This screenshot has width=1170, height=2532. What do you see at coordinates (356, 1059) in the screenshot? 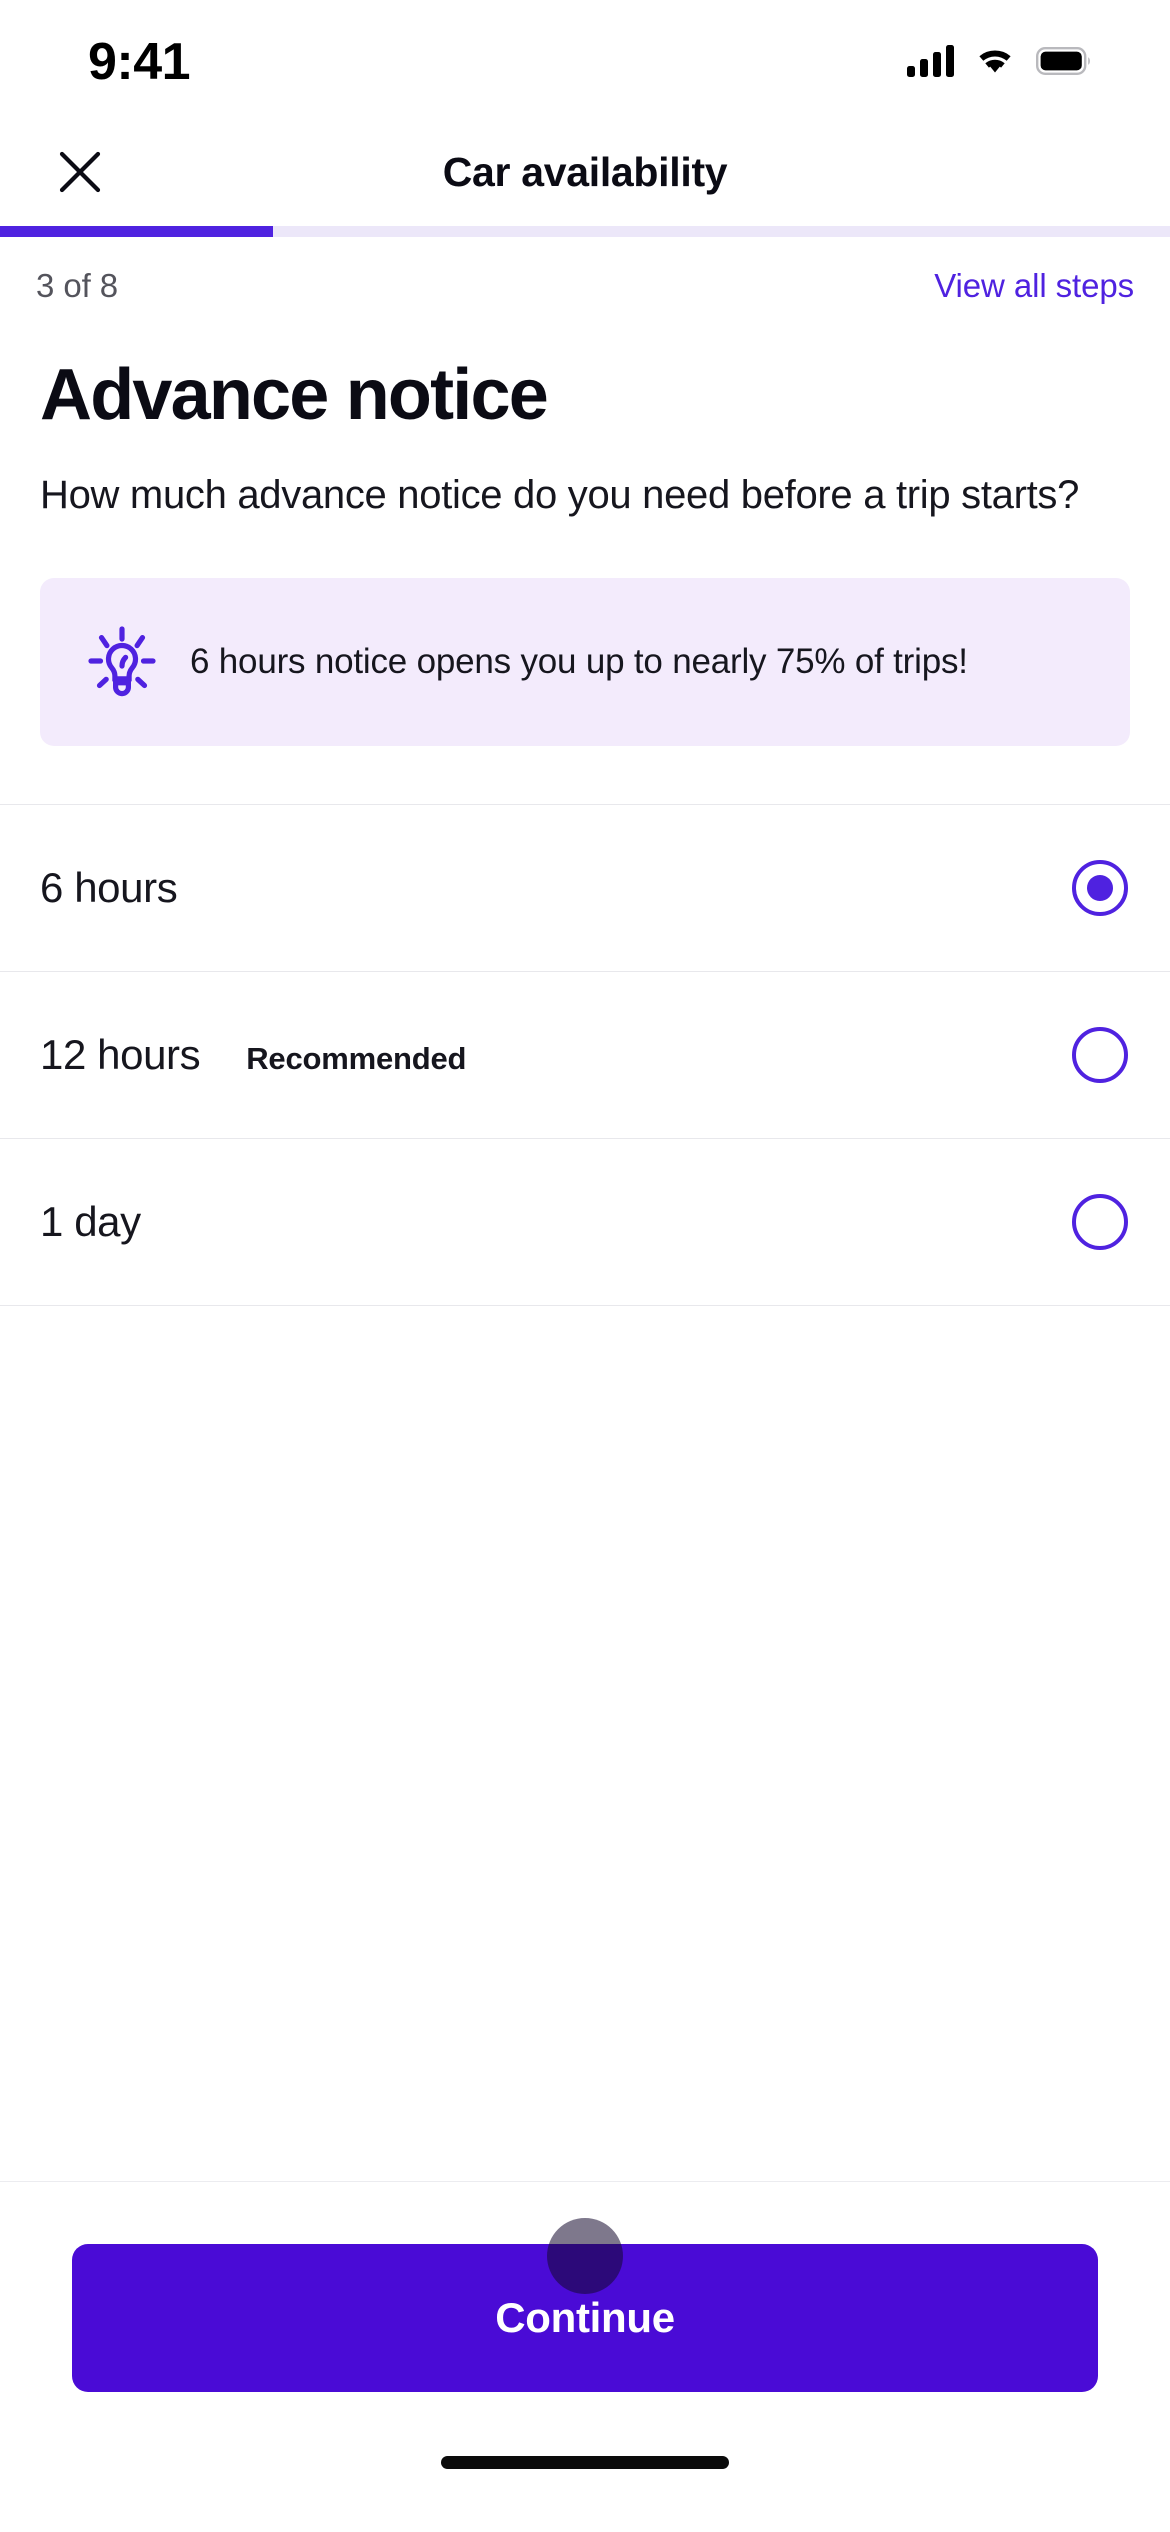
I see `option-recommended-badge: Recommended` at bounding box center [356, 1059].